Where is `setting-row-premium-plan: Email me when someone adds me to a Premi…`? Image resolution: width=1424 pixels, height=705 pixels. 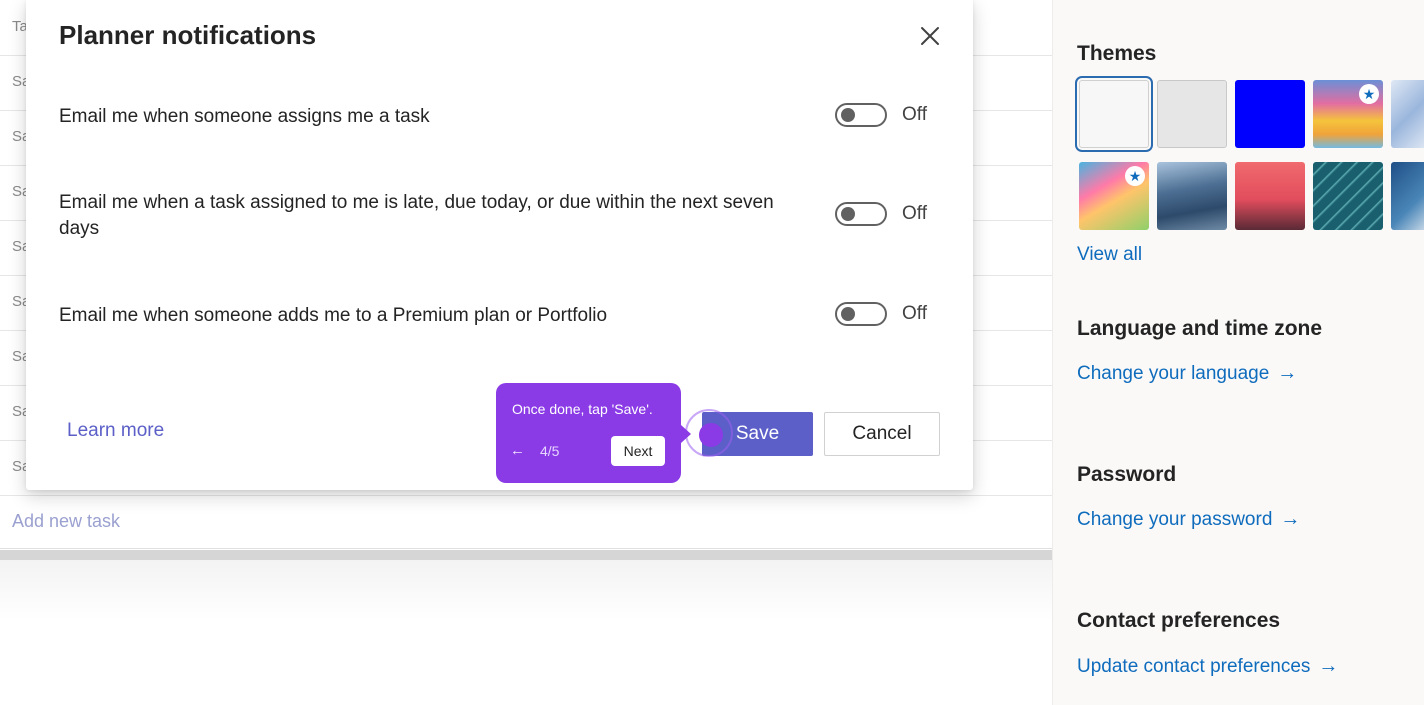 setting-row-premium-plan: Email me when someone adds me to a Premi… is located at coordinates (499, 316).